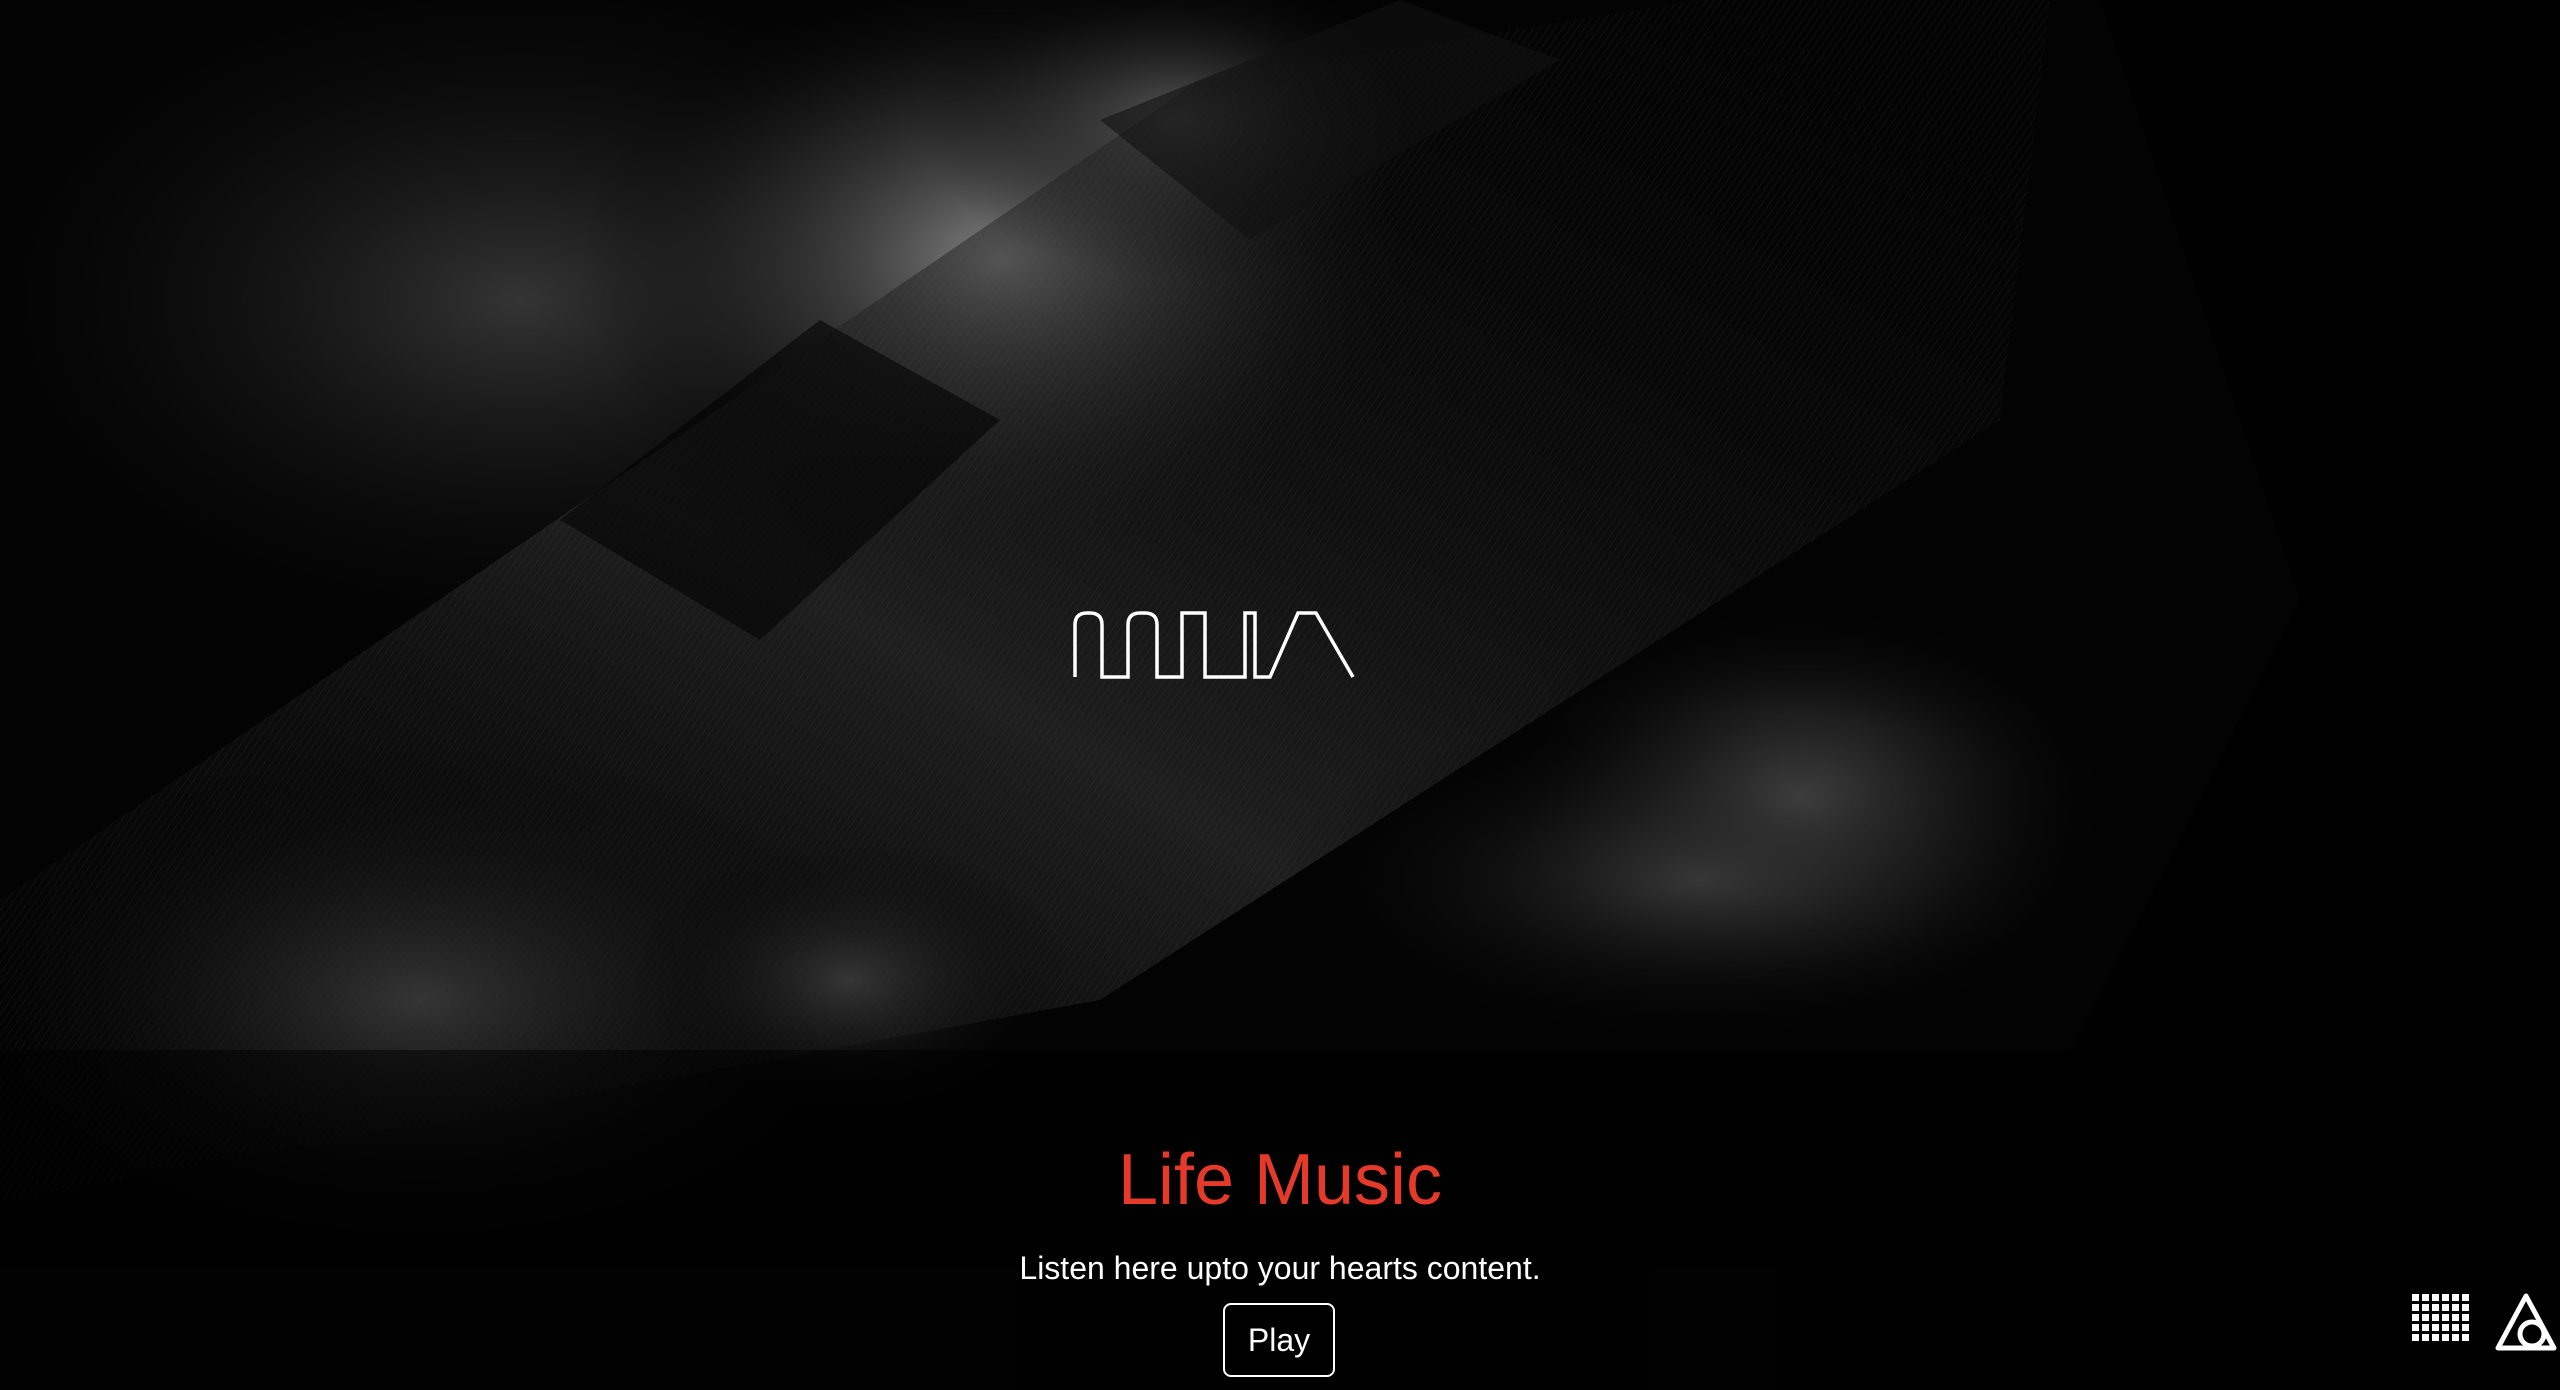  Describe the element at coordinates (2526, 1322) in the screenshot. I see `brand-mark-icon` at that location.